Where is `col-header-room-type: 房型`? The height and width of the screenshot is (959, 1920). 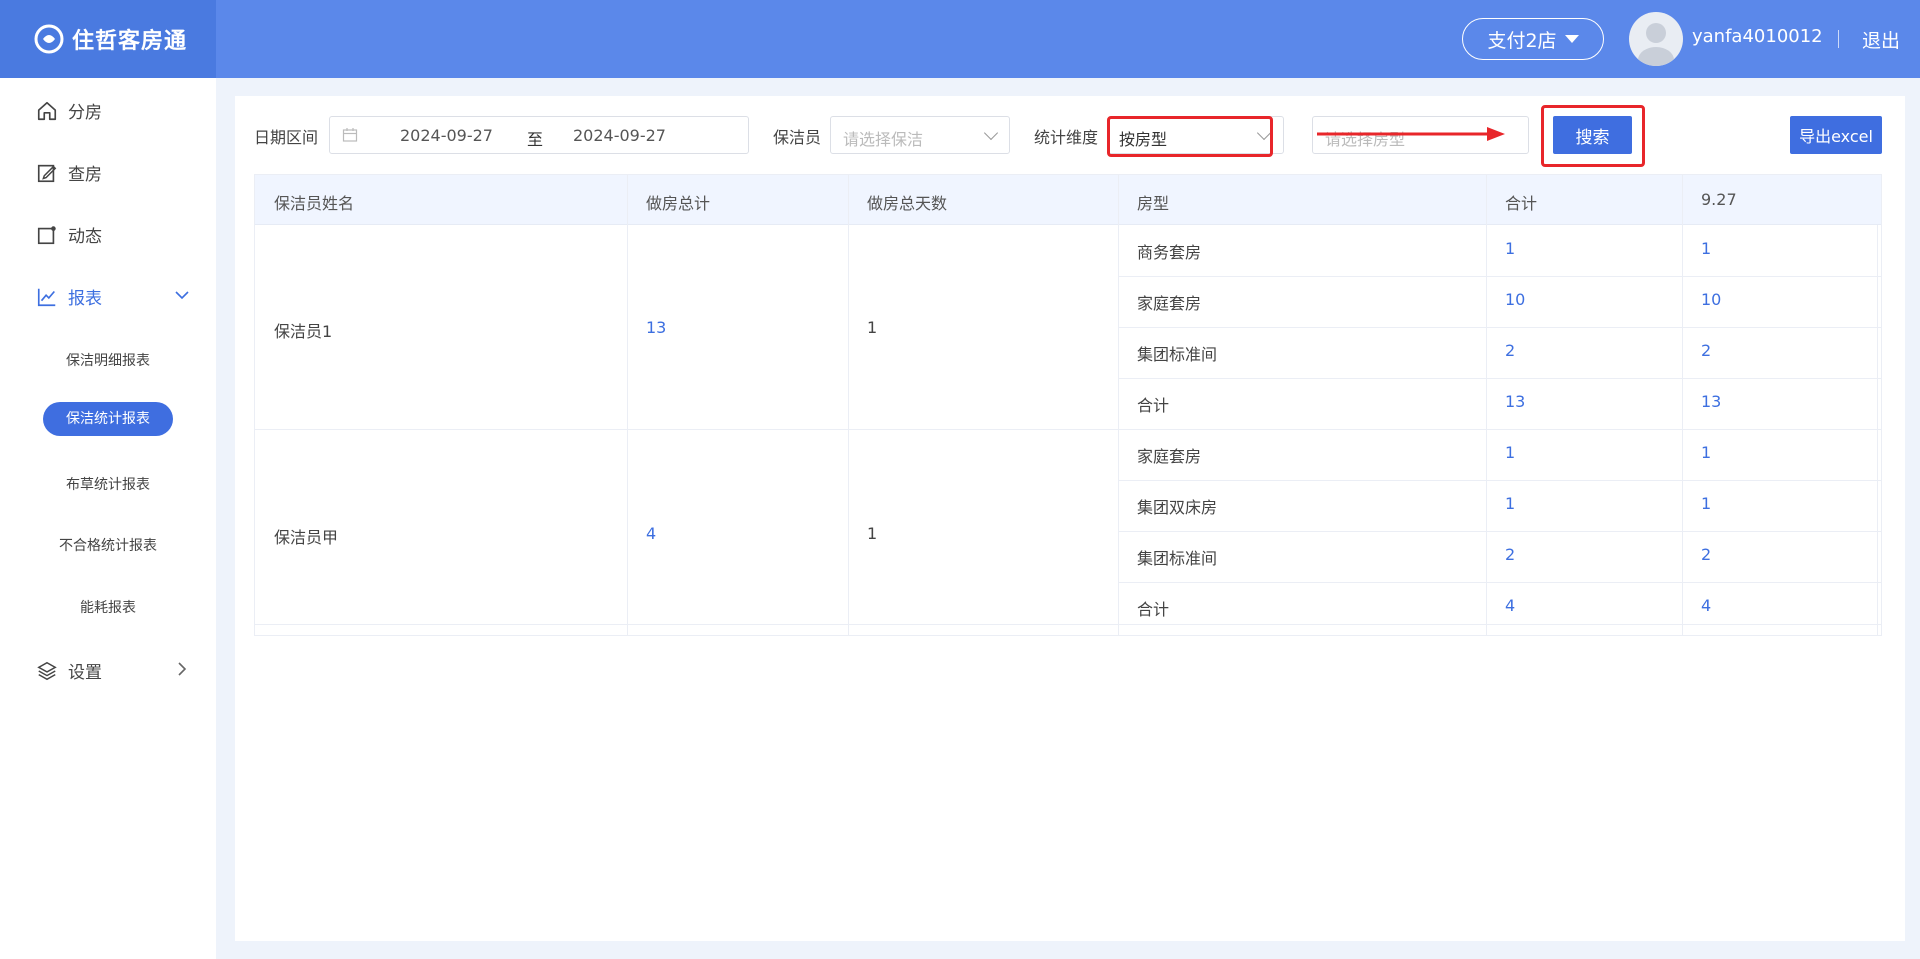 col-header-room-type: 房型 is located at coordinates (1153, 202).